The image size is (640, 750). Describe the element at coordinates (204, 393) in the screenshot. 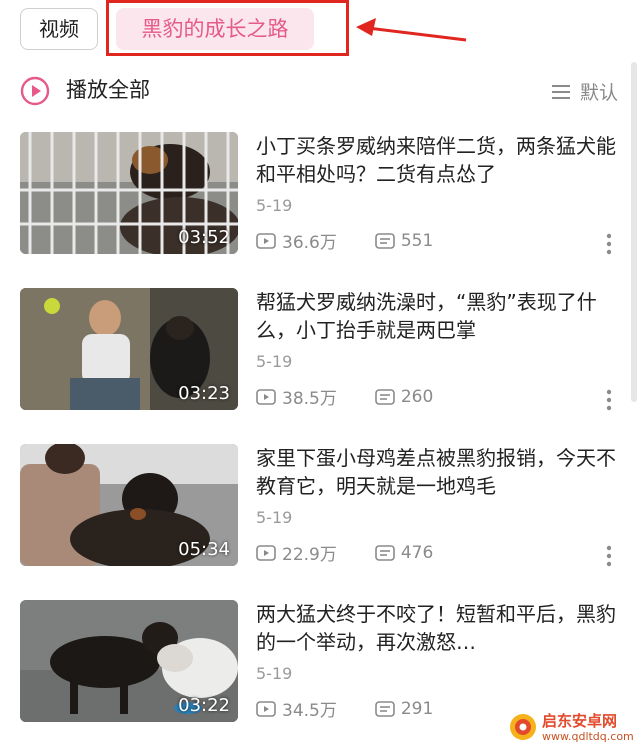

I see `video-duration: 03:23` at that location.